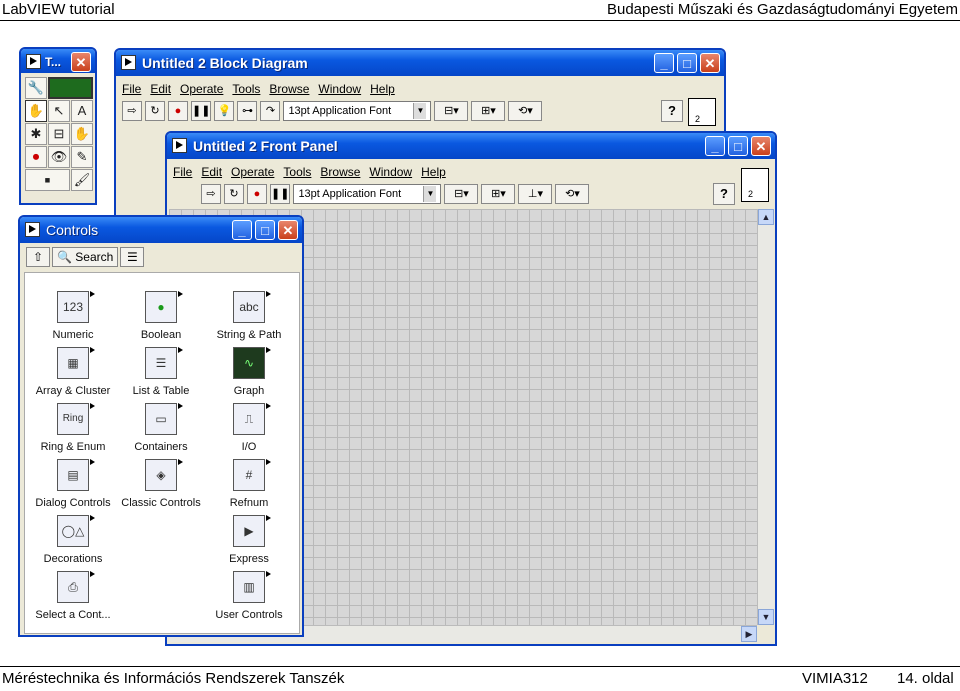 The height and width of the screenshot is (691, 960). I want to click on palette-item-containers: ▭ Containers, so click(161, 428).